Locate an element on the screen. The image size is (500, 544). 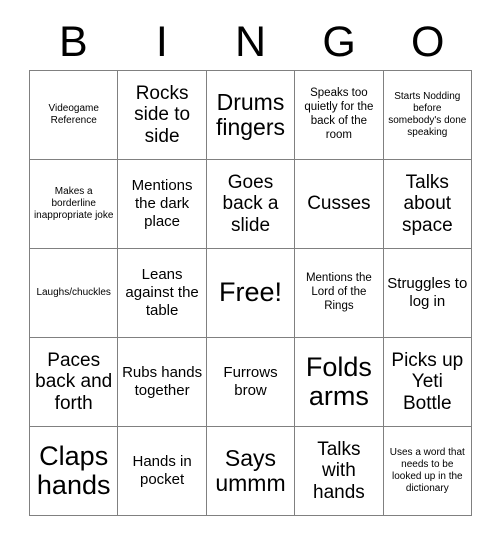
bingo-cell-label: Leans against the table is located at coordinates (162, 292).